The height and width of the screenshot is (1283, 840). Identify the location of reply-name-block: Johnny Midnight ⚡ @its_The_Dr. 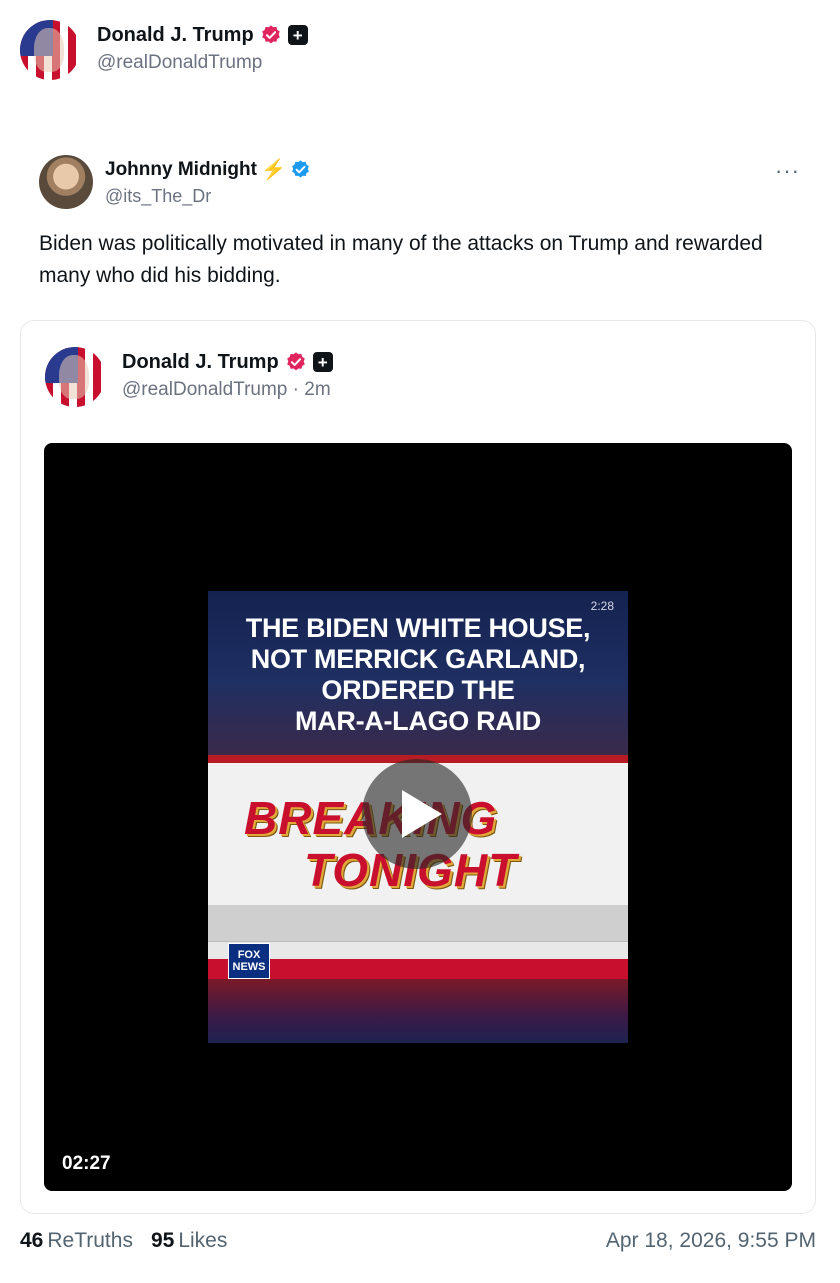
(208, 182).